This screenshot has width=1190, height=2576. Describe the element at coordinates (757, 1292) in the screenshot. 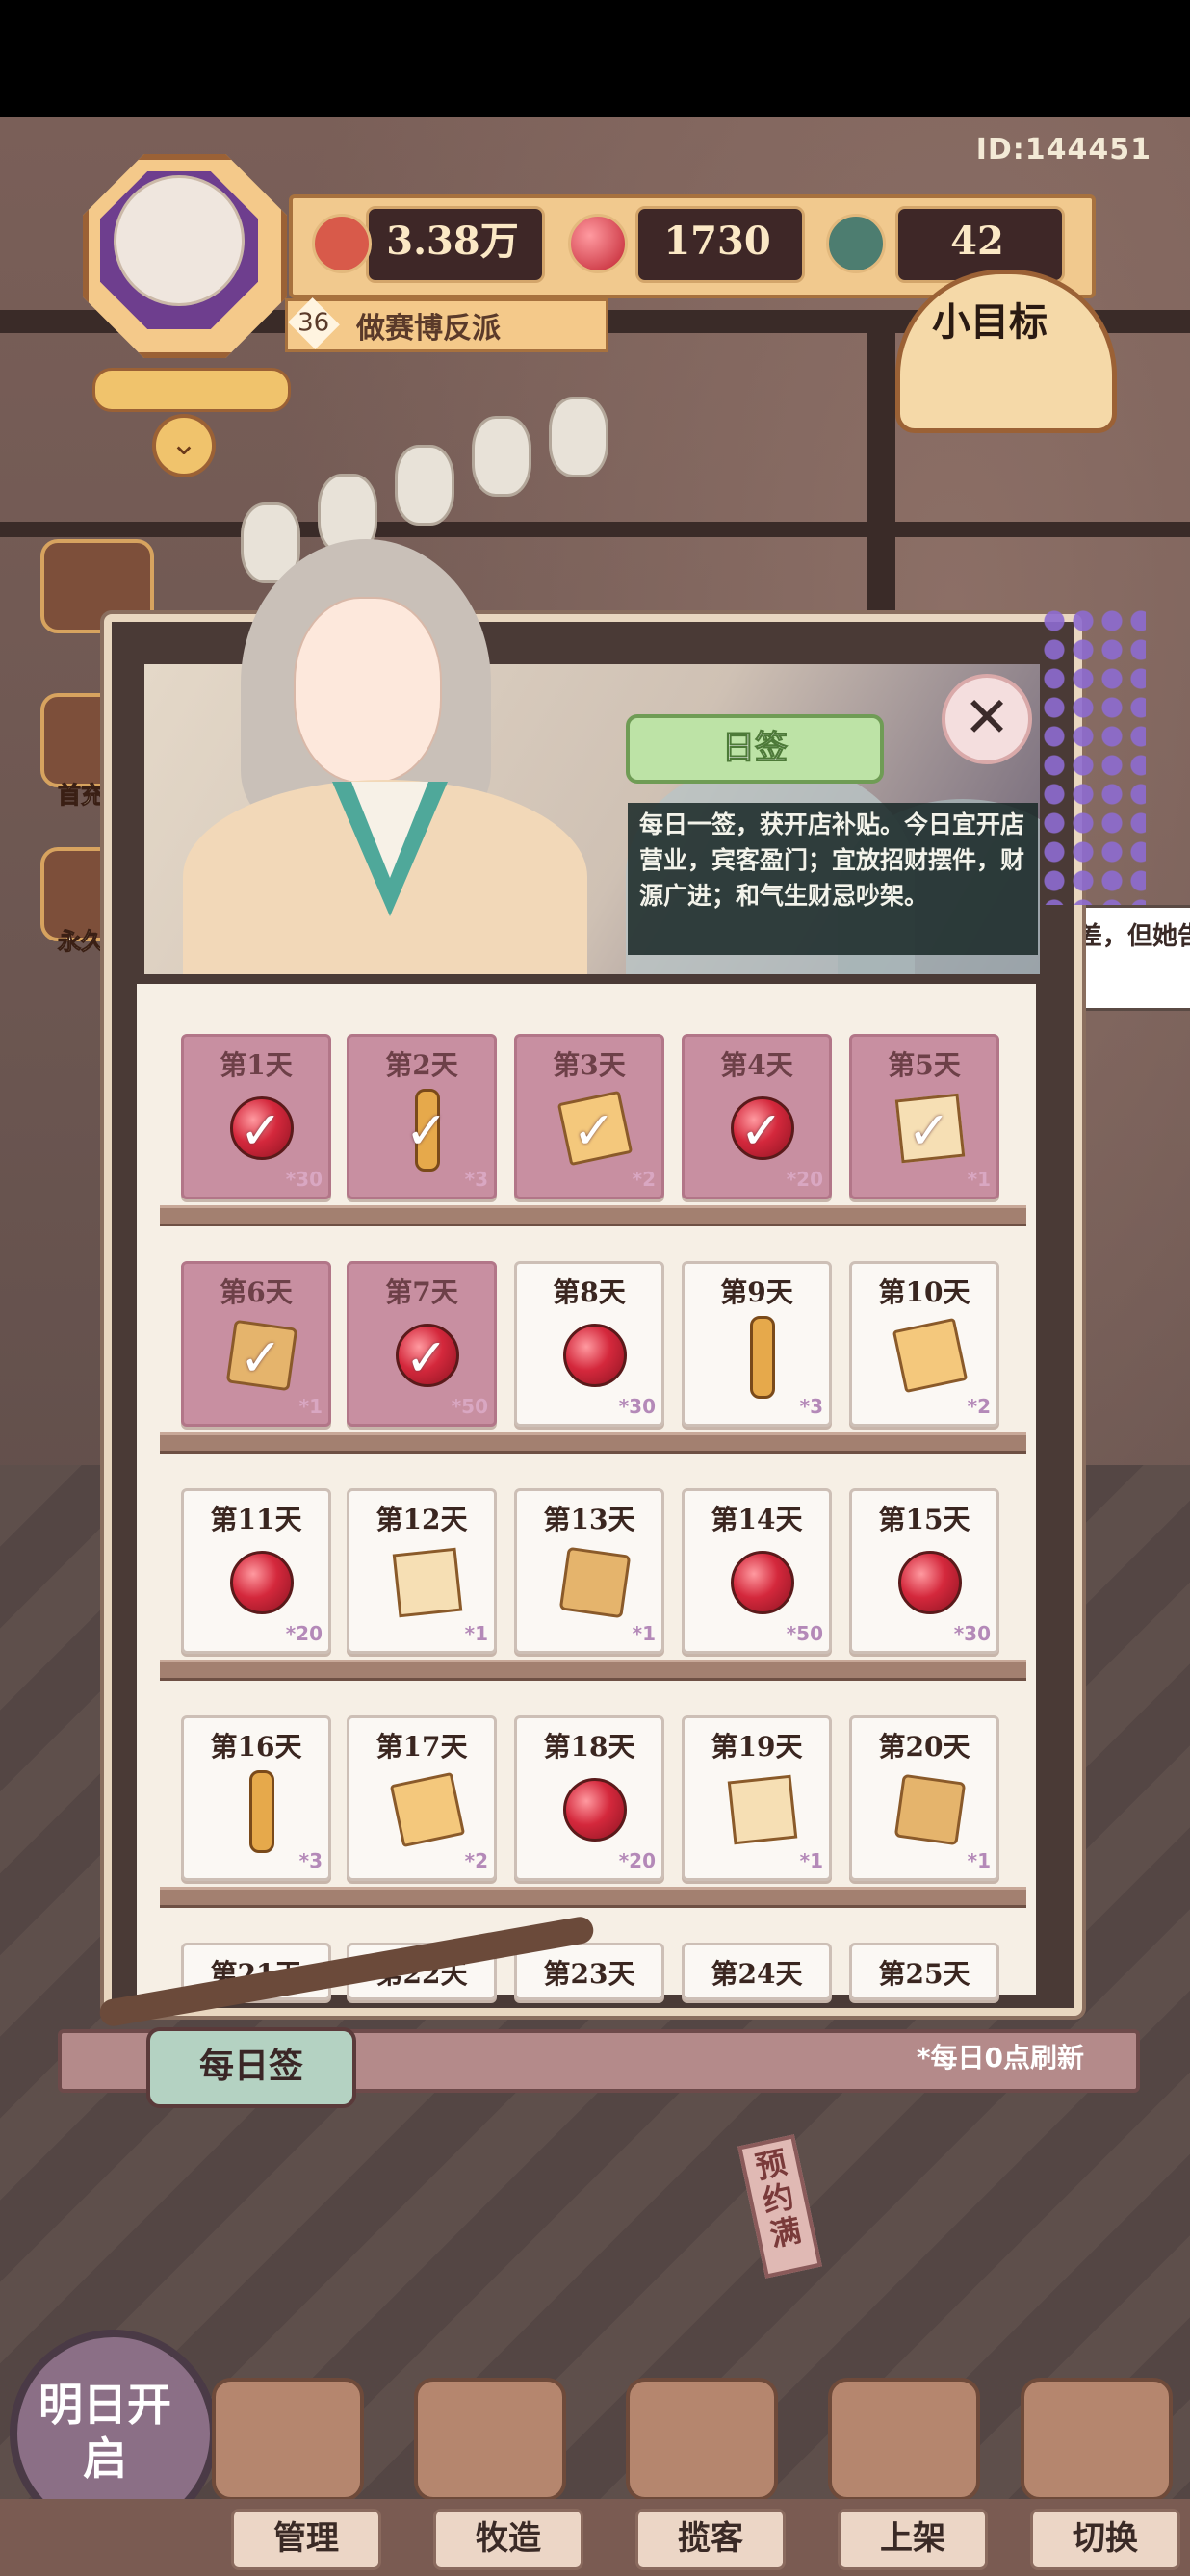

I see `day-label: 第9天` at that location.